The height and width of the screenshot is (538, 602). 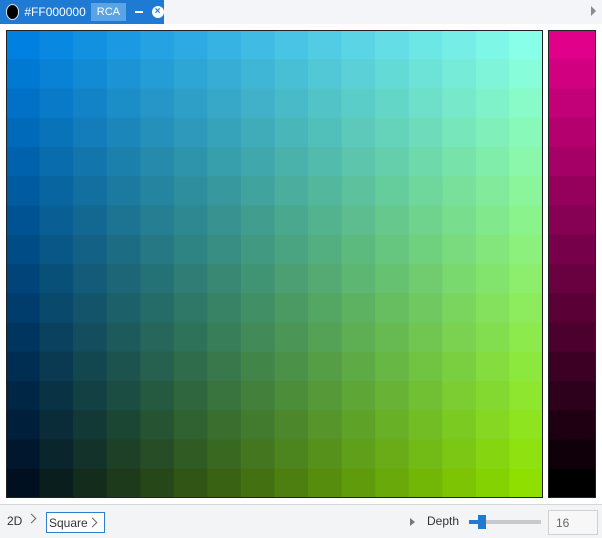 What do you see at coordinates (593, 11) in the screenshot?
I see `tab-scroll-right-icon` at bounding box center [593, 11].